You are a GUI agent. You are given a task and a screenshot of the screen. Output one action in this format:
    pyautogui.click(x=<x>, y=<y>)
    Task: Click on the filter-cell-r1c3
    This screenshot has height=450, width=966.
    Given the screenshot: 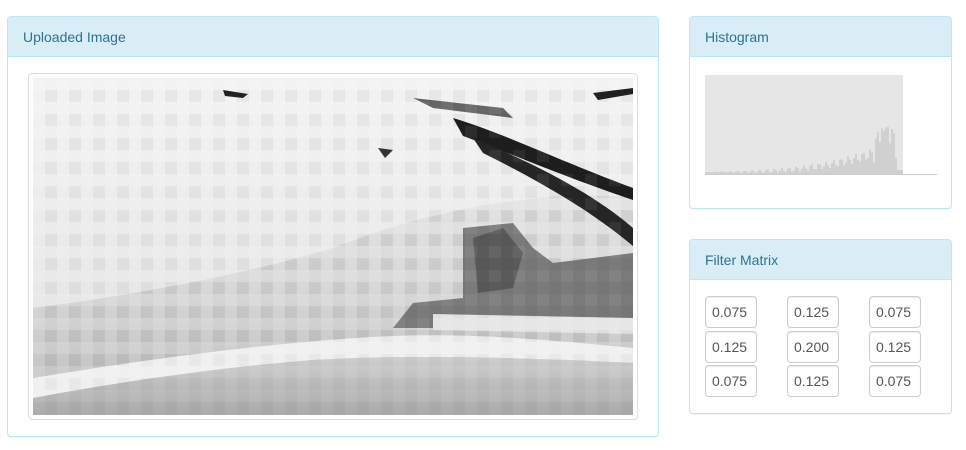 What is the action you would take?
    pyautogui.click(x=895, y=312)
    